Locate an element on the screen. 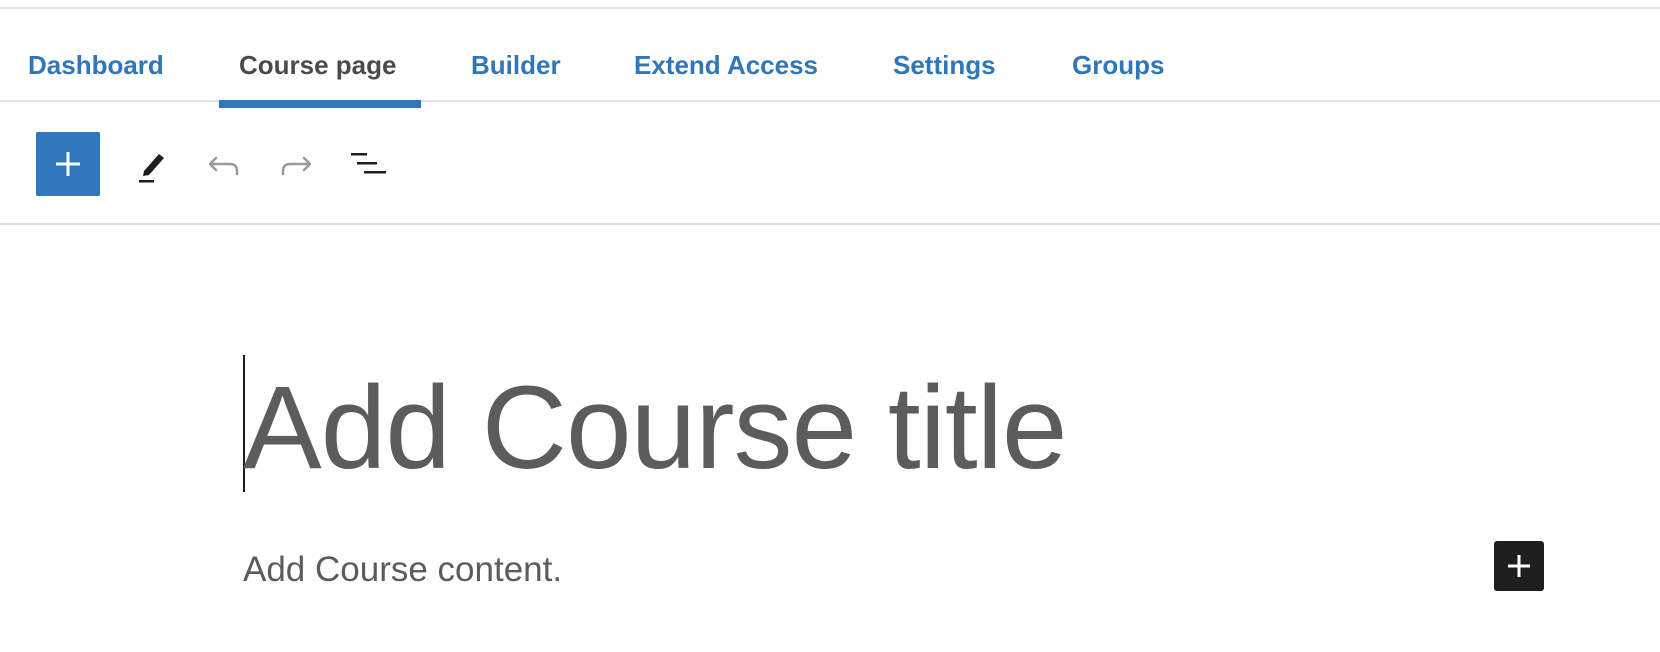 Image resolution: width=1660 pixels, height=652 pixels. tab-extend-access: Extend Access is located at coordinates (726, 55).